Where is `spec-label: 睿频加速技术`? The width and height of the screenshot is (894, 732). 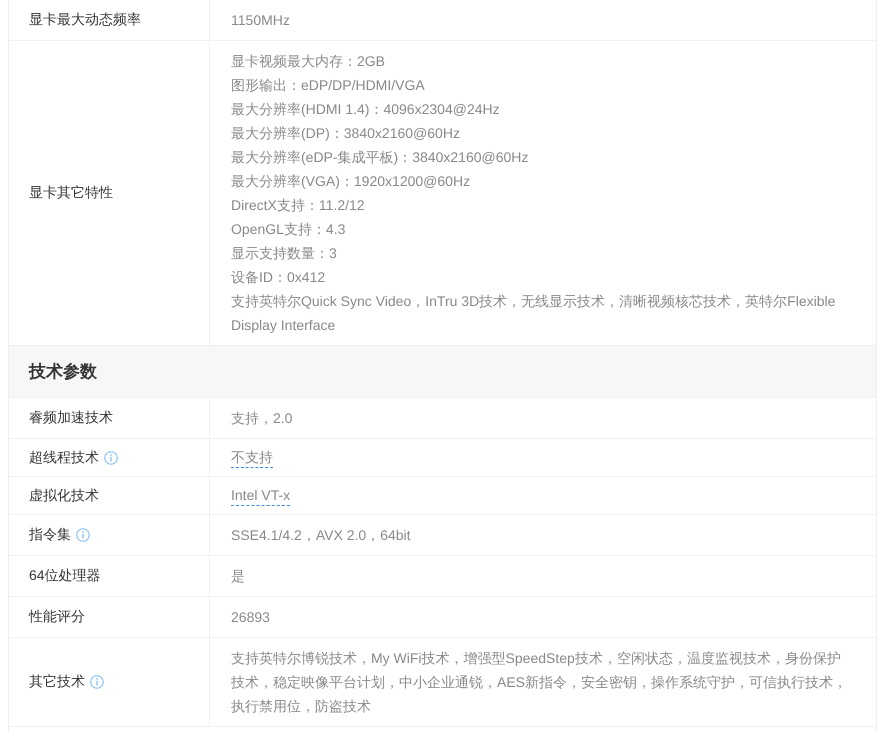
spec-label: 睿频加速技术 is located at coordinates (71, 418).